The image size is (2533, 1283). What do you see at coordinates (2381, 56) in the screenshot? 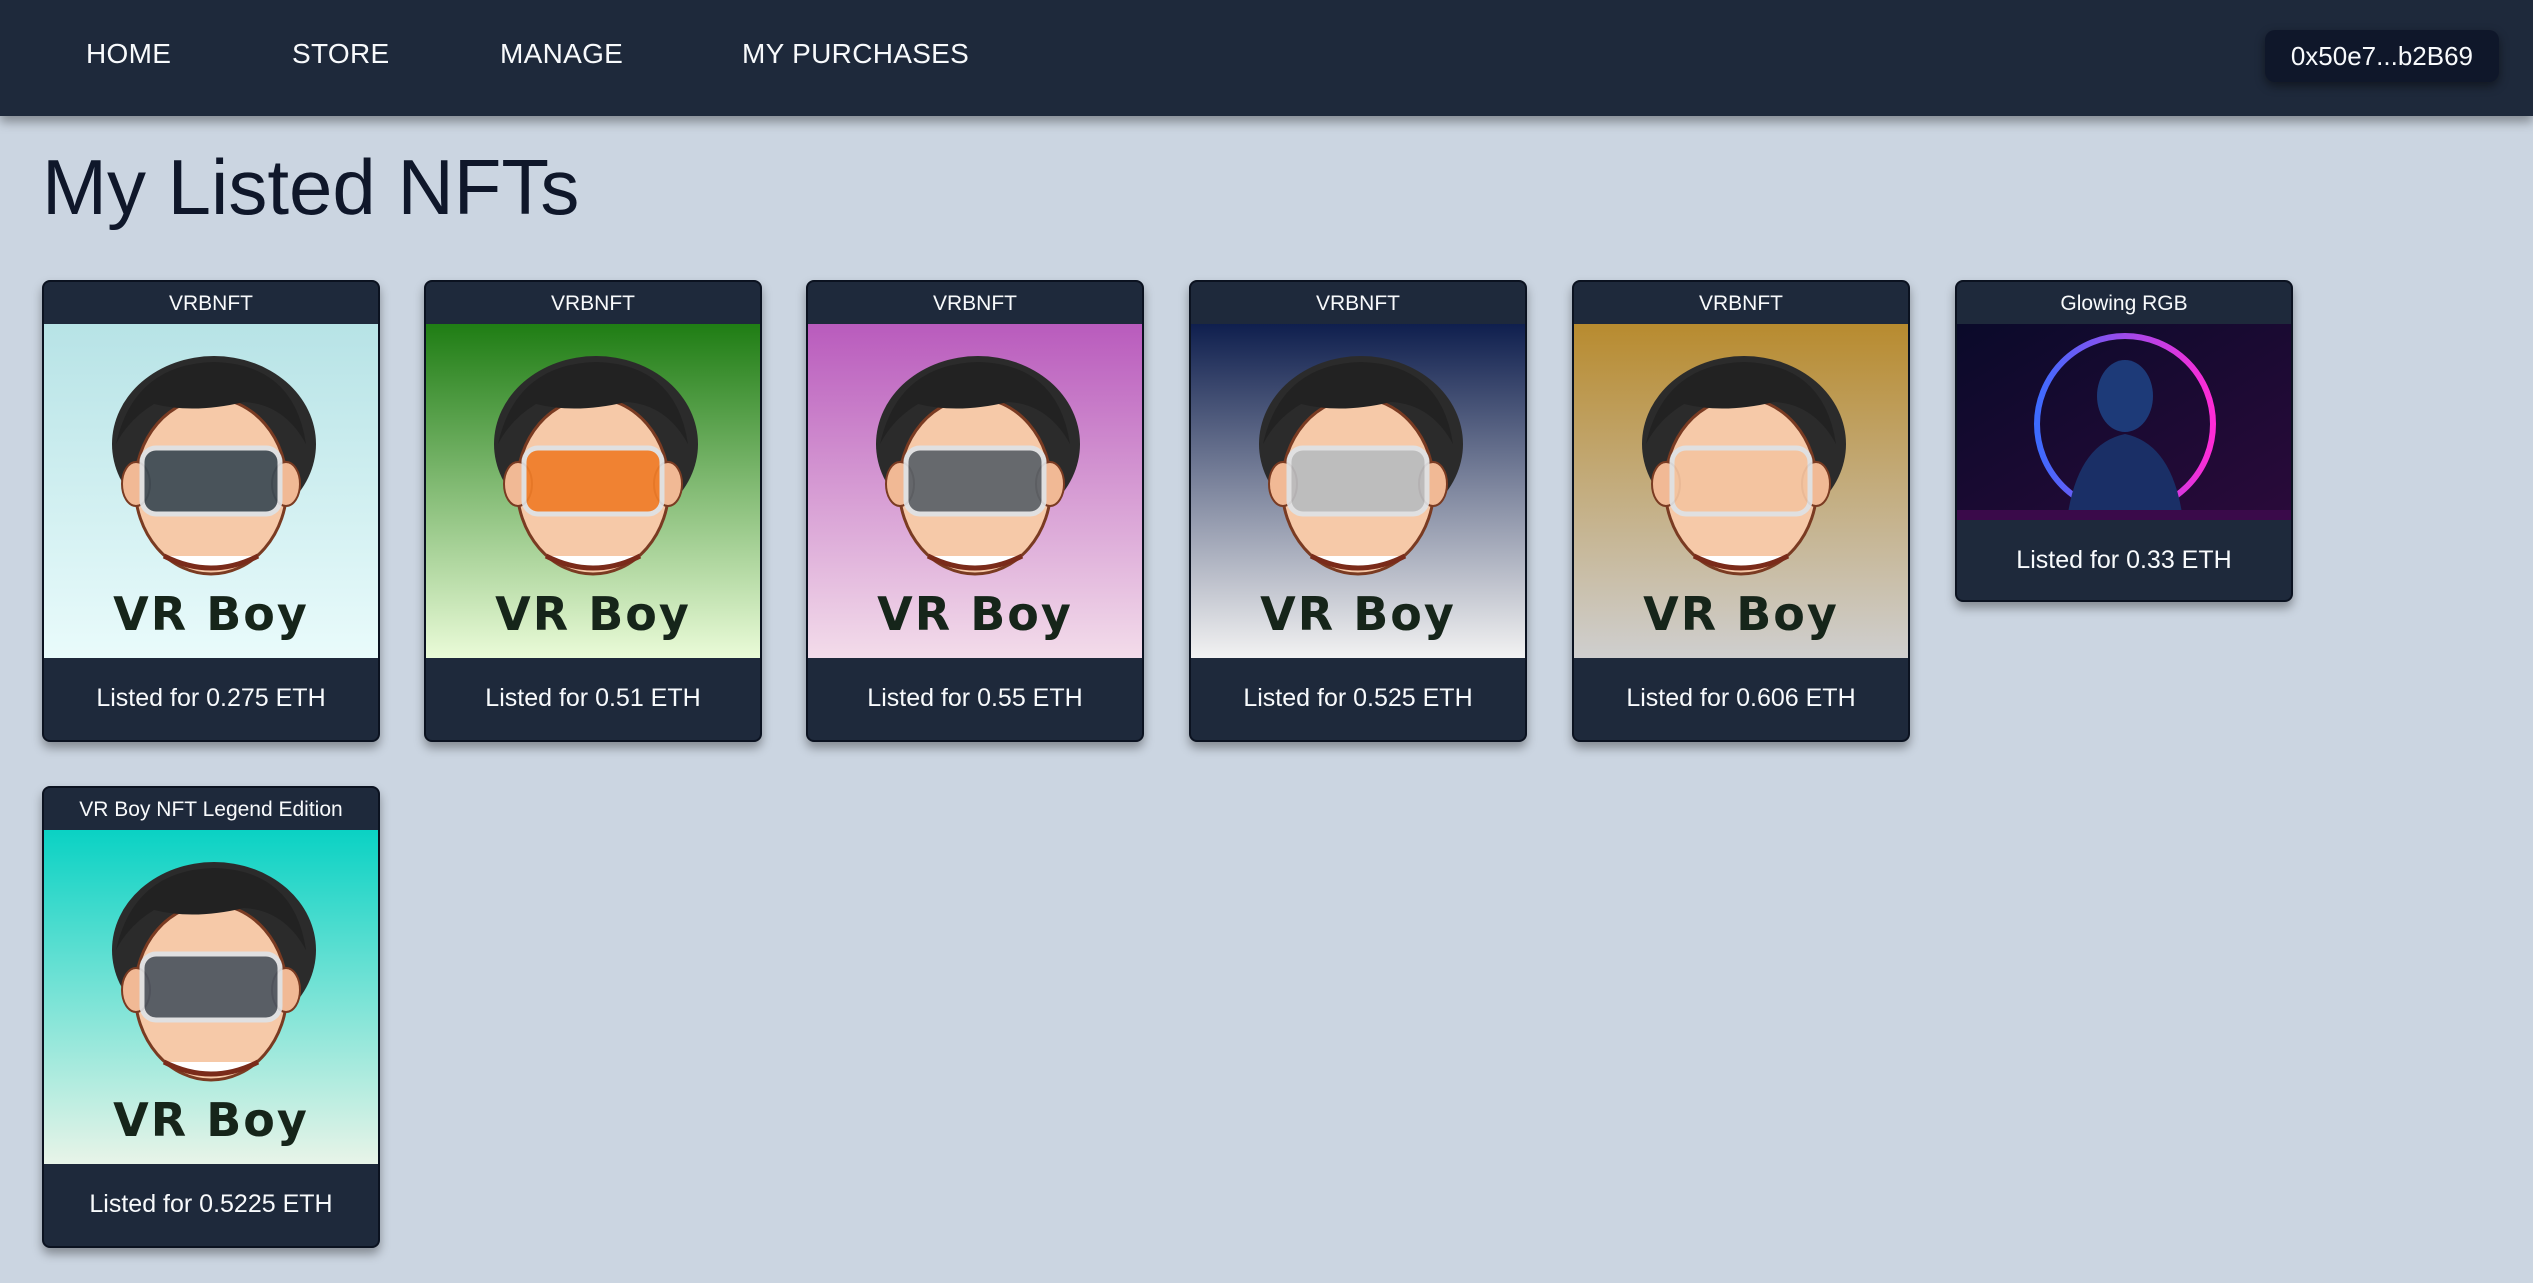
I see `wallet-address-button: 0x50e7...b2B69` at bounding box center [2381, 56].